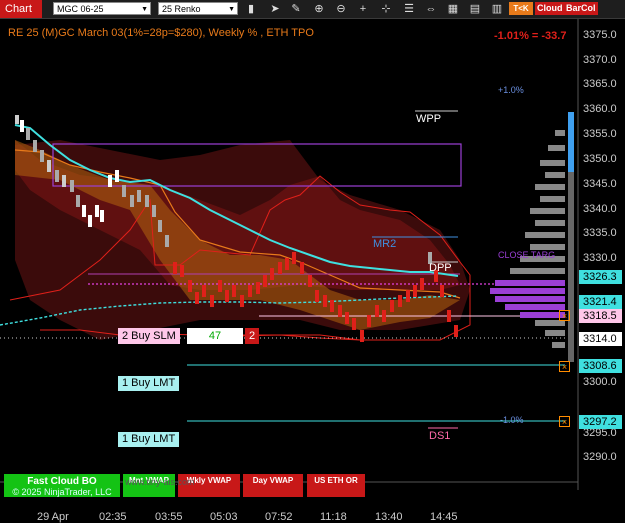  Describe the element at coordinates (385, 244) in the screenshot. I see `mr2-label: MR2` at that location.